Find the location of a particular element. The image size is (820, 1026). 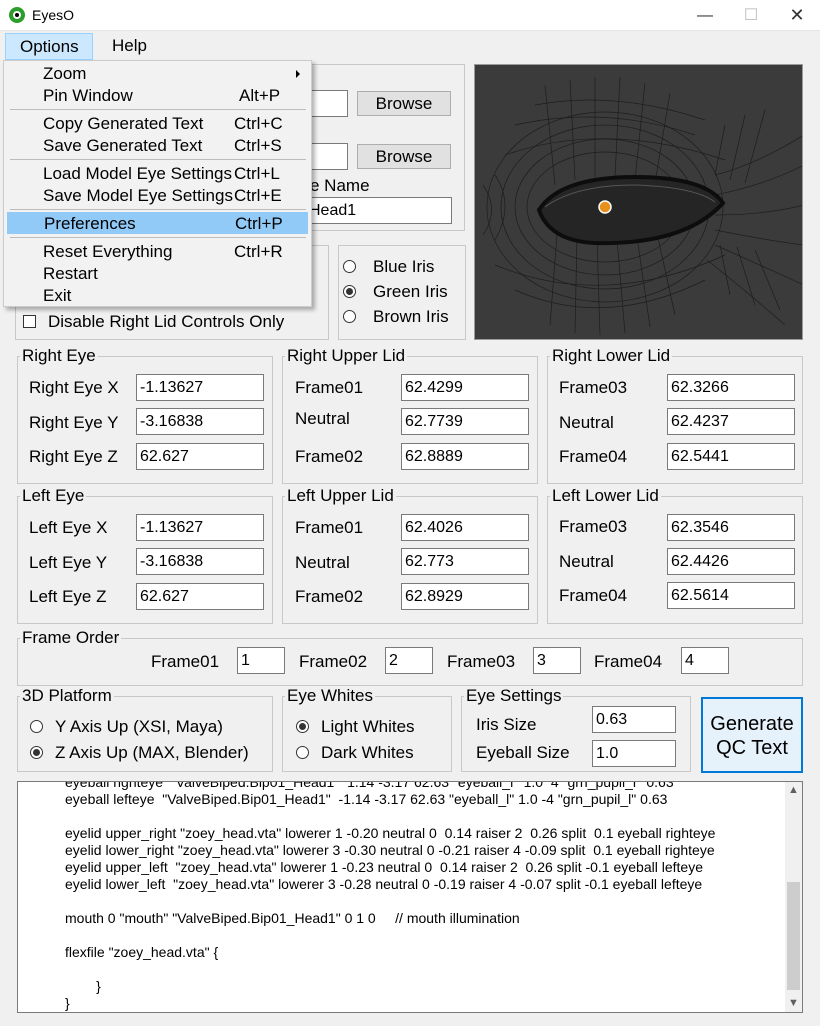

left-upper-frame01-input: 62.4026 is located at coordinates (465, 527).